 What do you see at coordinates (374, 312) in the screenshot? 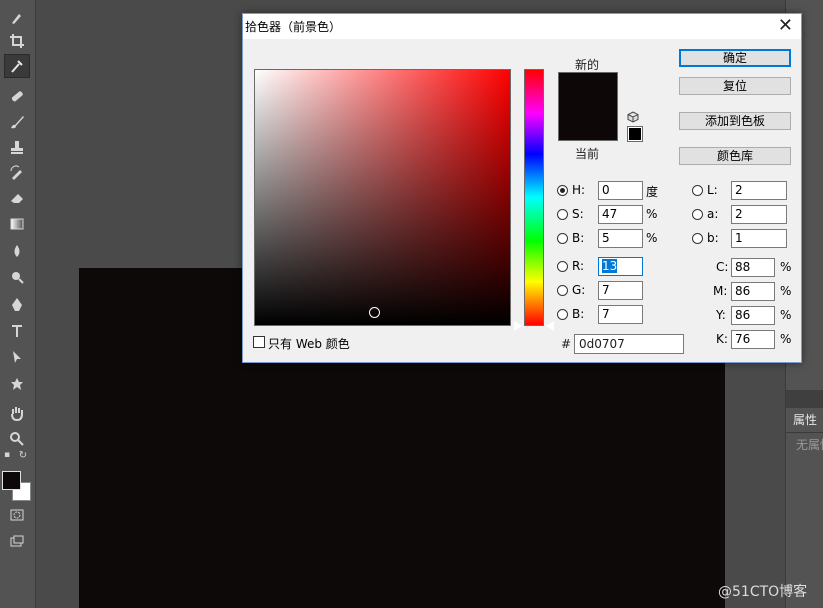
I see `color-field-cursor` at bounding box center [374, 312].